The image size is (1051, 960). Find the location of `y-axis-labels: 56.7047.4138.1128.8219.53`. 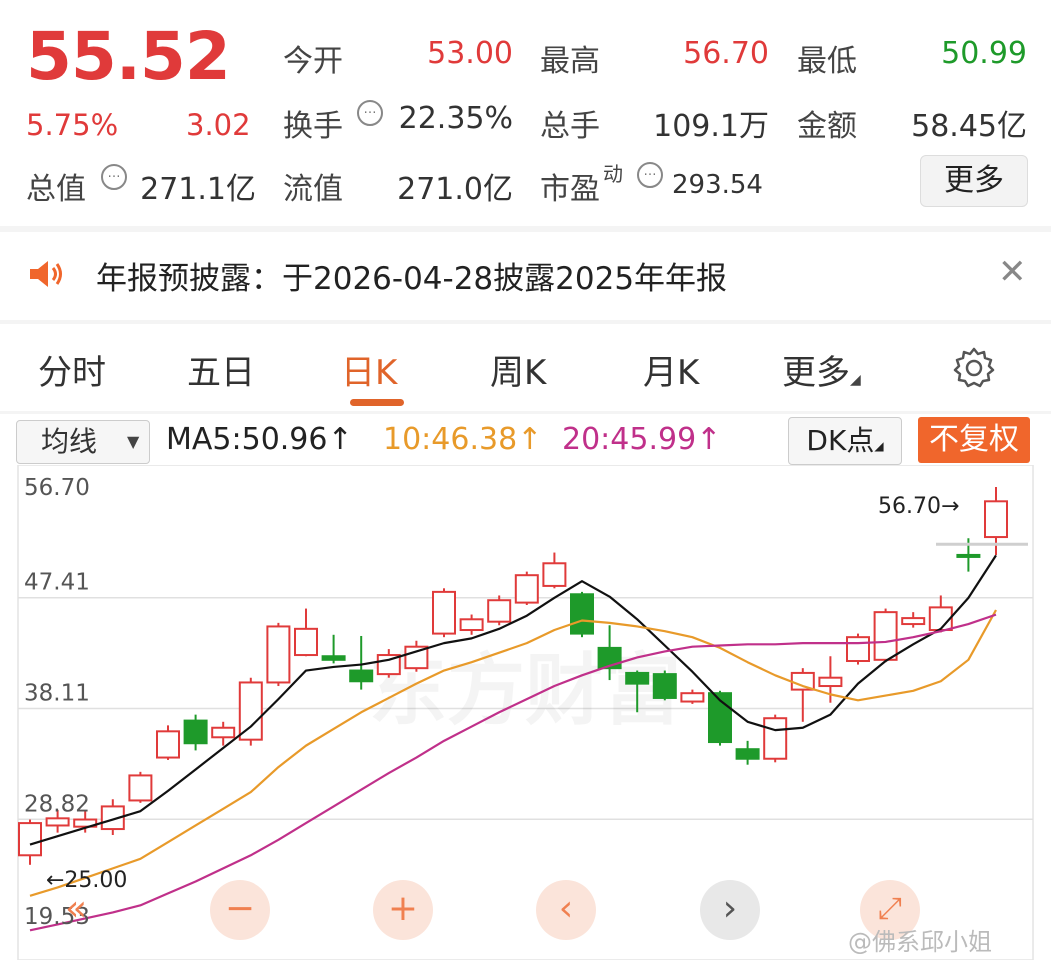

y-axis-labels: 56.7047.4138.1128.8219.53 is located at coordinates (57, 702).